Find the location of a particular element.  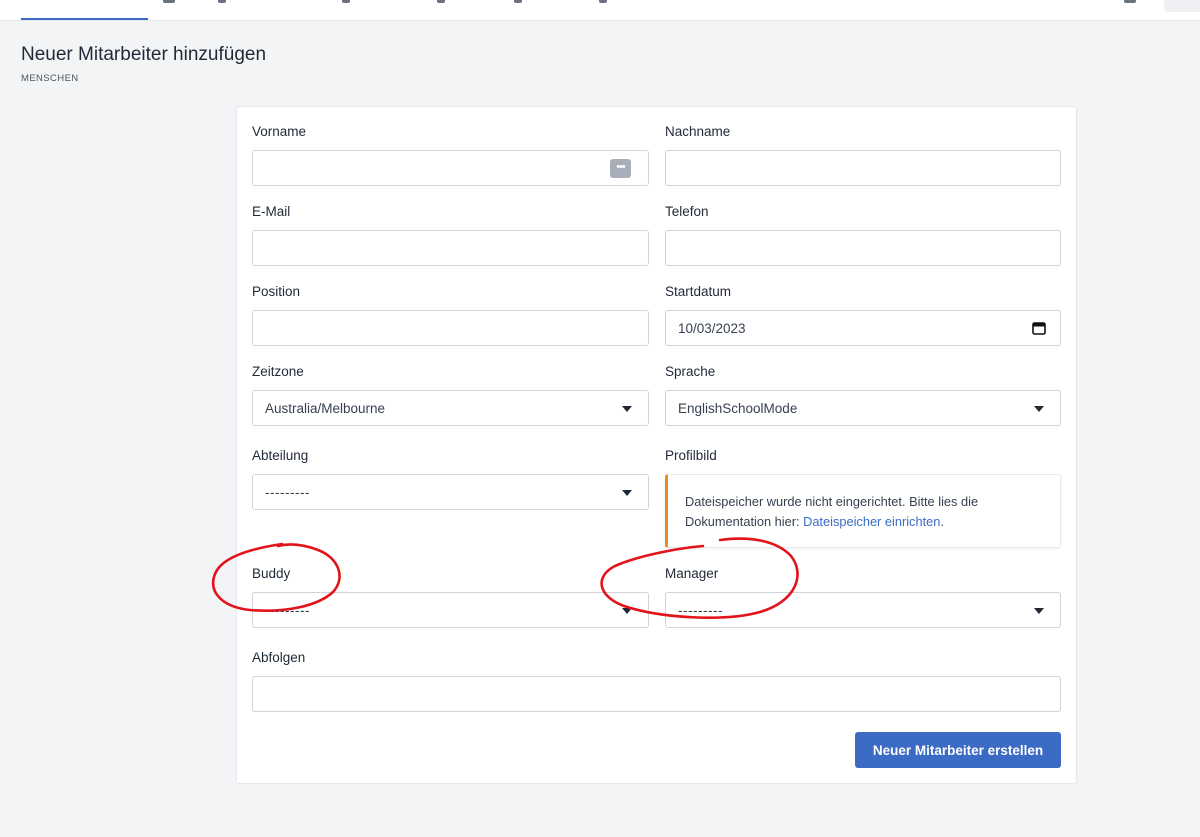

timezone-value: Australia/Melbourne is located at coordinates (325, 408).